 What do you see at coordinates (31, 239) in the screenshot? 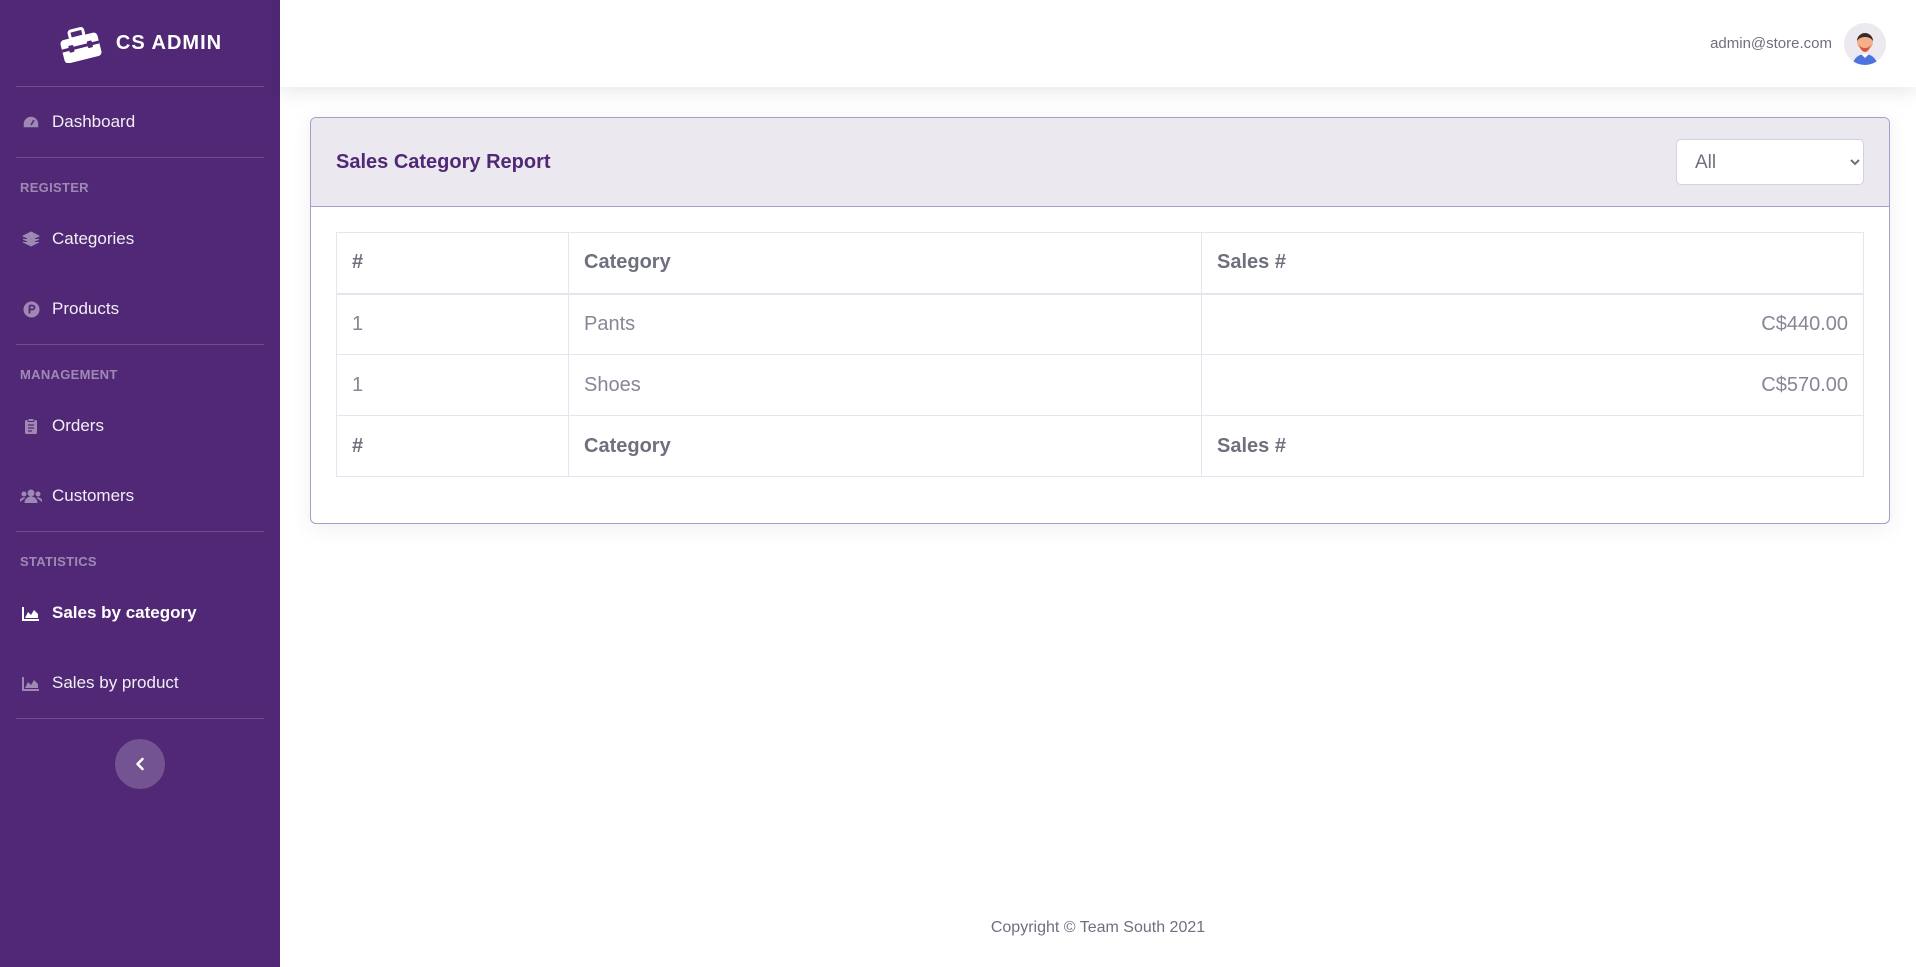
I see `layers-icon` at bounding box center [31, 239].